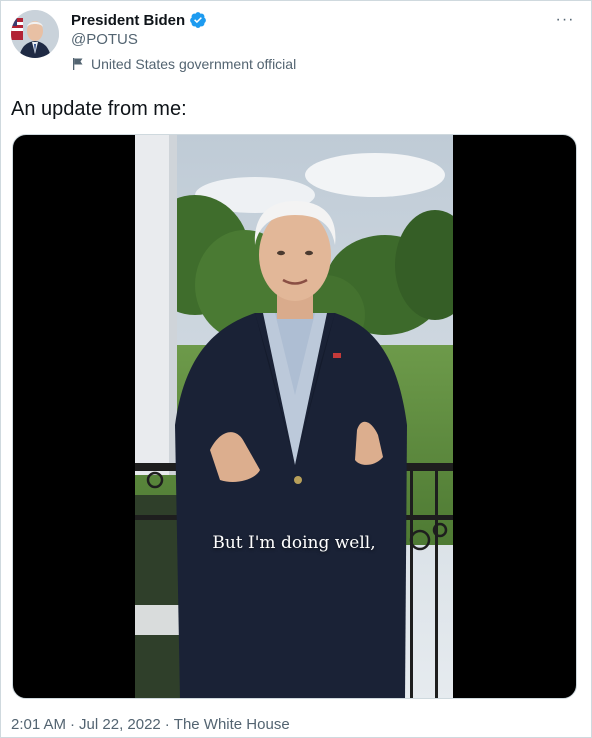  Describe the element at coordinates (104, 39) in the screenshot. I see `author-handle: @POTUS` at that location.